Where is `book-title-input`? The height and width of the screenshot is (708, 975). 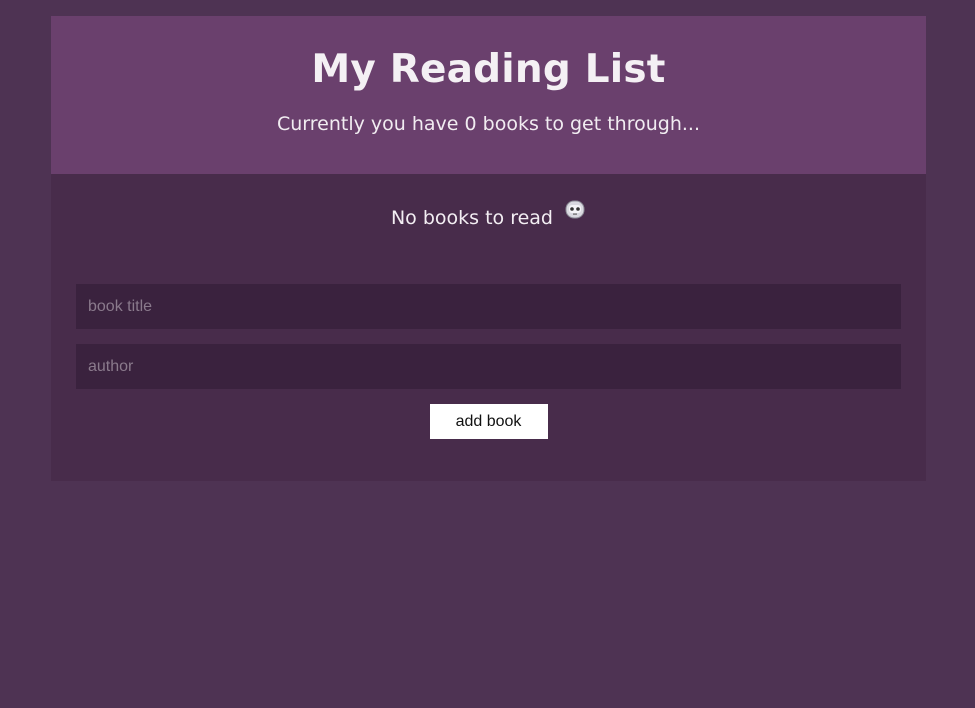 book-title-input is located at coordinates (488, 306).